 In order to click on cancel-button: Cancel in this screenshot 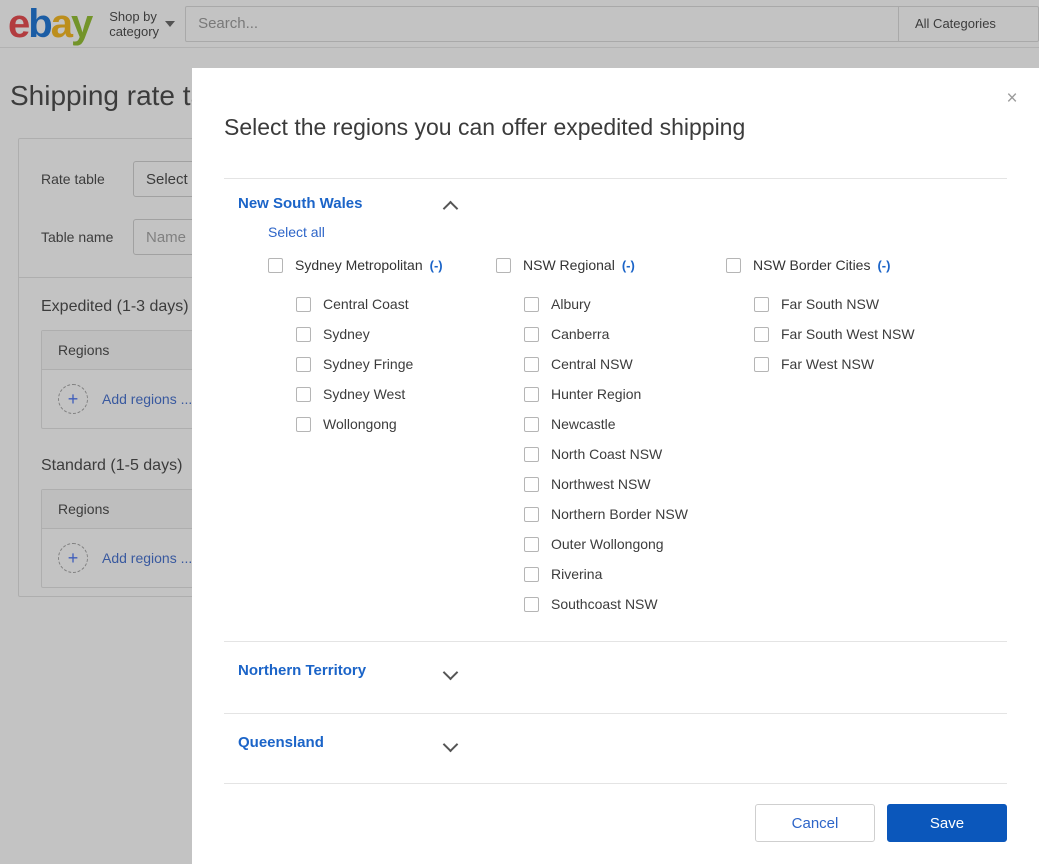, I will do `click(815, 823)`.